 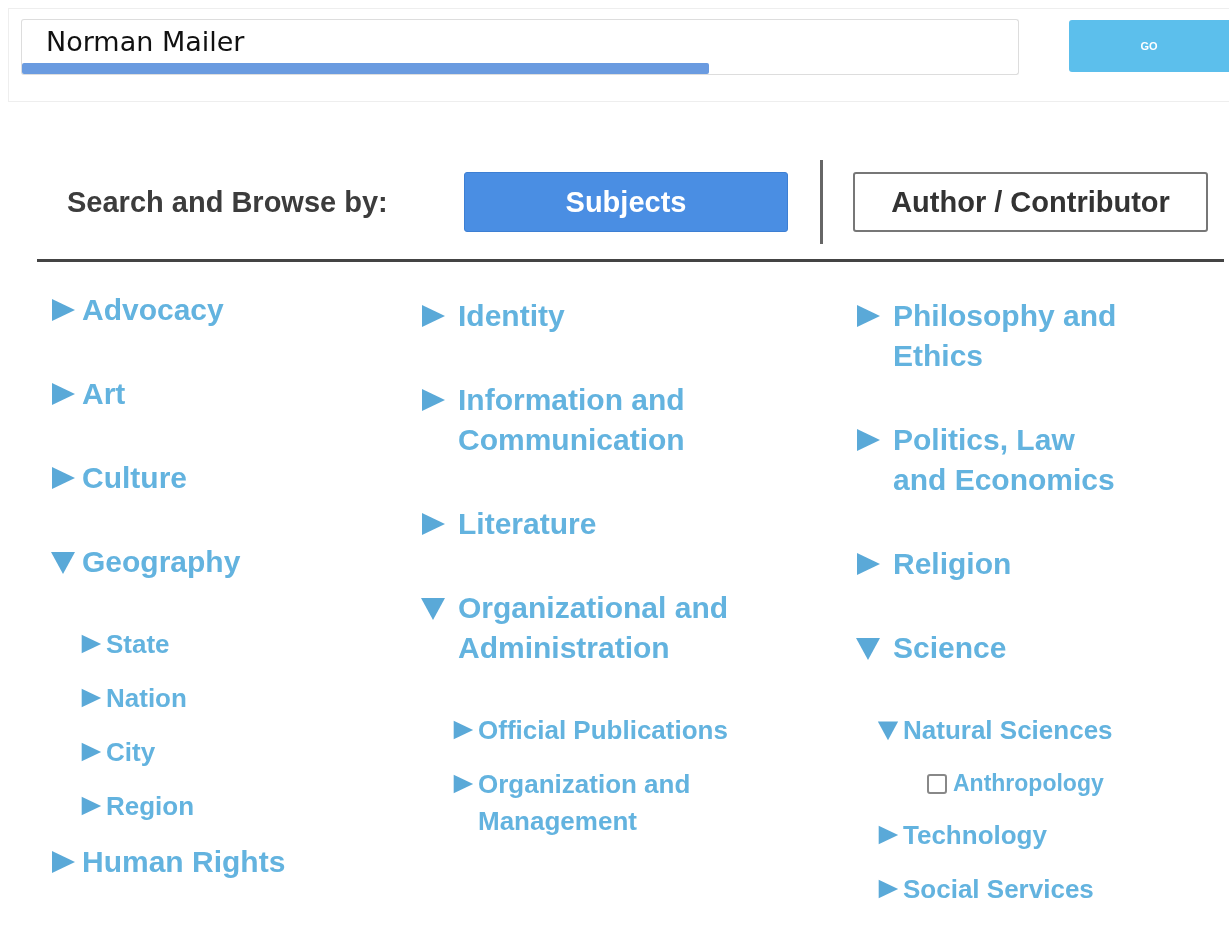 I want to click on category-link: Organizational and Administration, so click(x=610, y=628).